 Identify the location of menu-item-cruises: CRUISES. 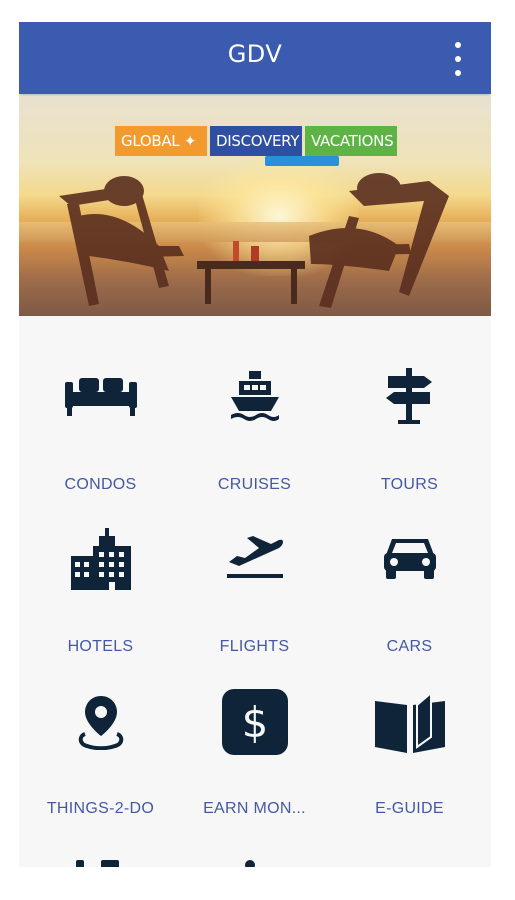
(254, 426).